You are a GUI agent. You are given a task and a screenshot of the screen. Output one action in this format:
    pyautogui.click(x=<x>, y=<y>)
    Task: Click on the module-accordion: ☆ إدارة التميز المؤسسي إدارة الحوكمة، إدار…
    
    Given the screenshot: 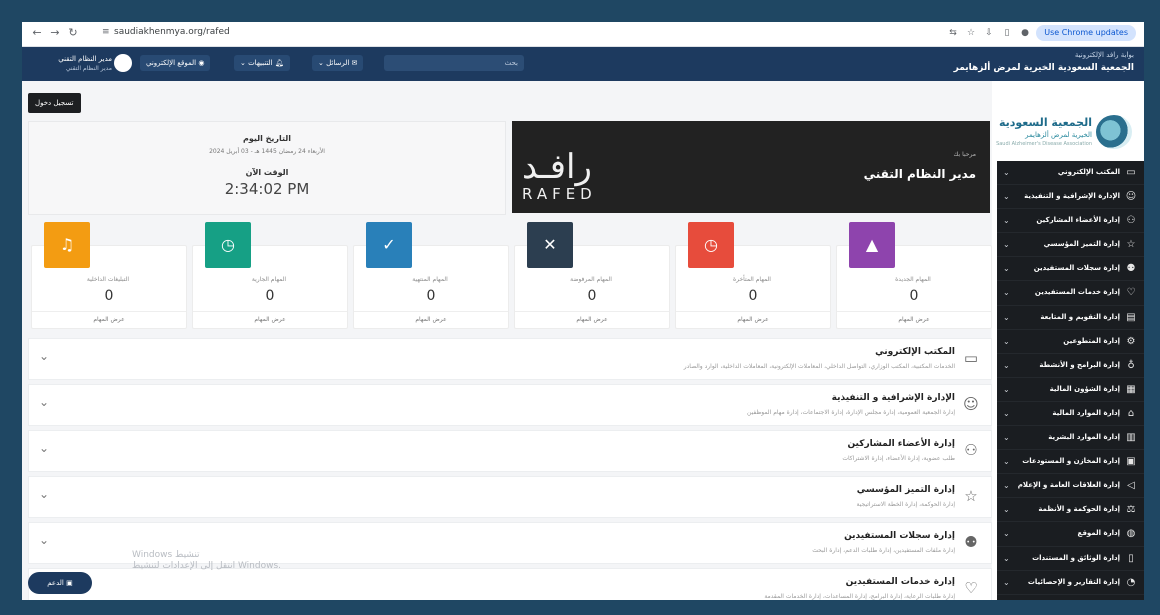 What is the action you would take?
    pyautogui.click(x=510, y=497)
    